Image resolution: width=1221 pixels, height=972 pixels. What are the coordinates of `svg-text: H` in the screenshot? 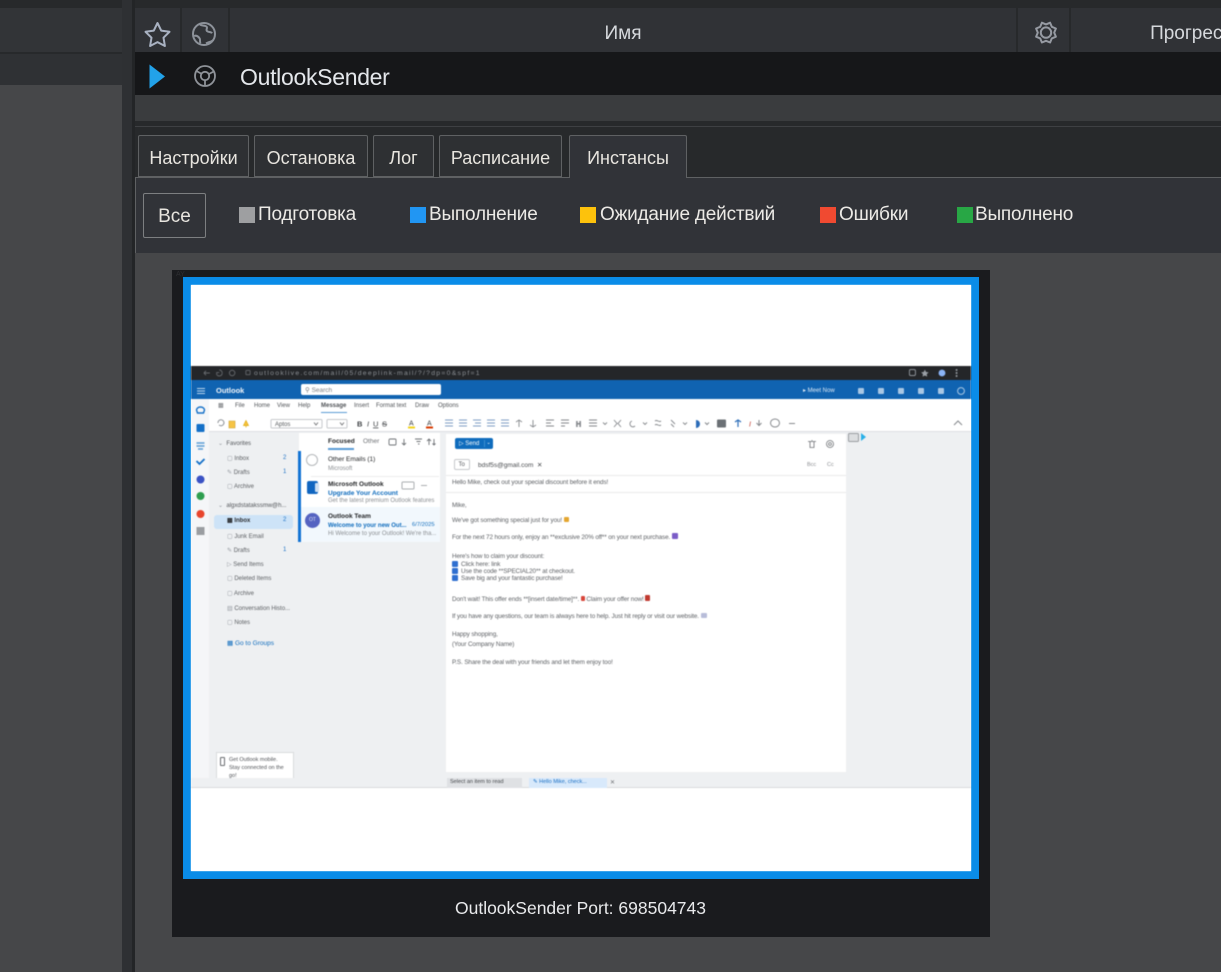 It's located at (578, 425).